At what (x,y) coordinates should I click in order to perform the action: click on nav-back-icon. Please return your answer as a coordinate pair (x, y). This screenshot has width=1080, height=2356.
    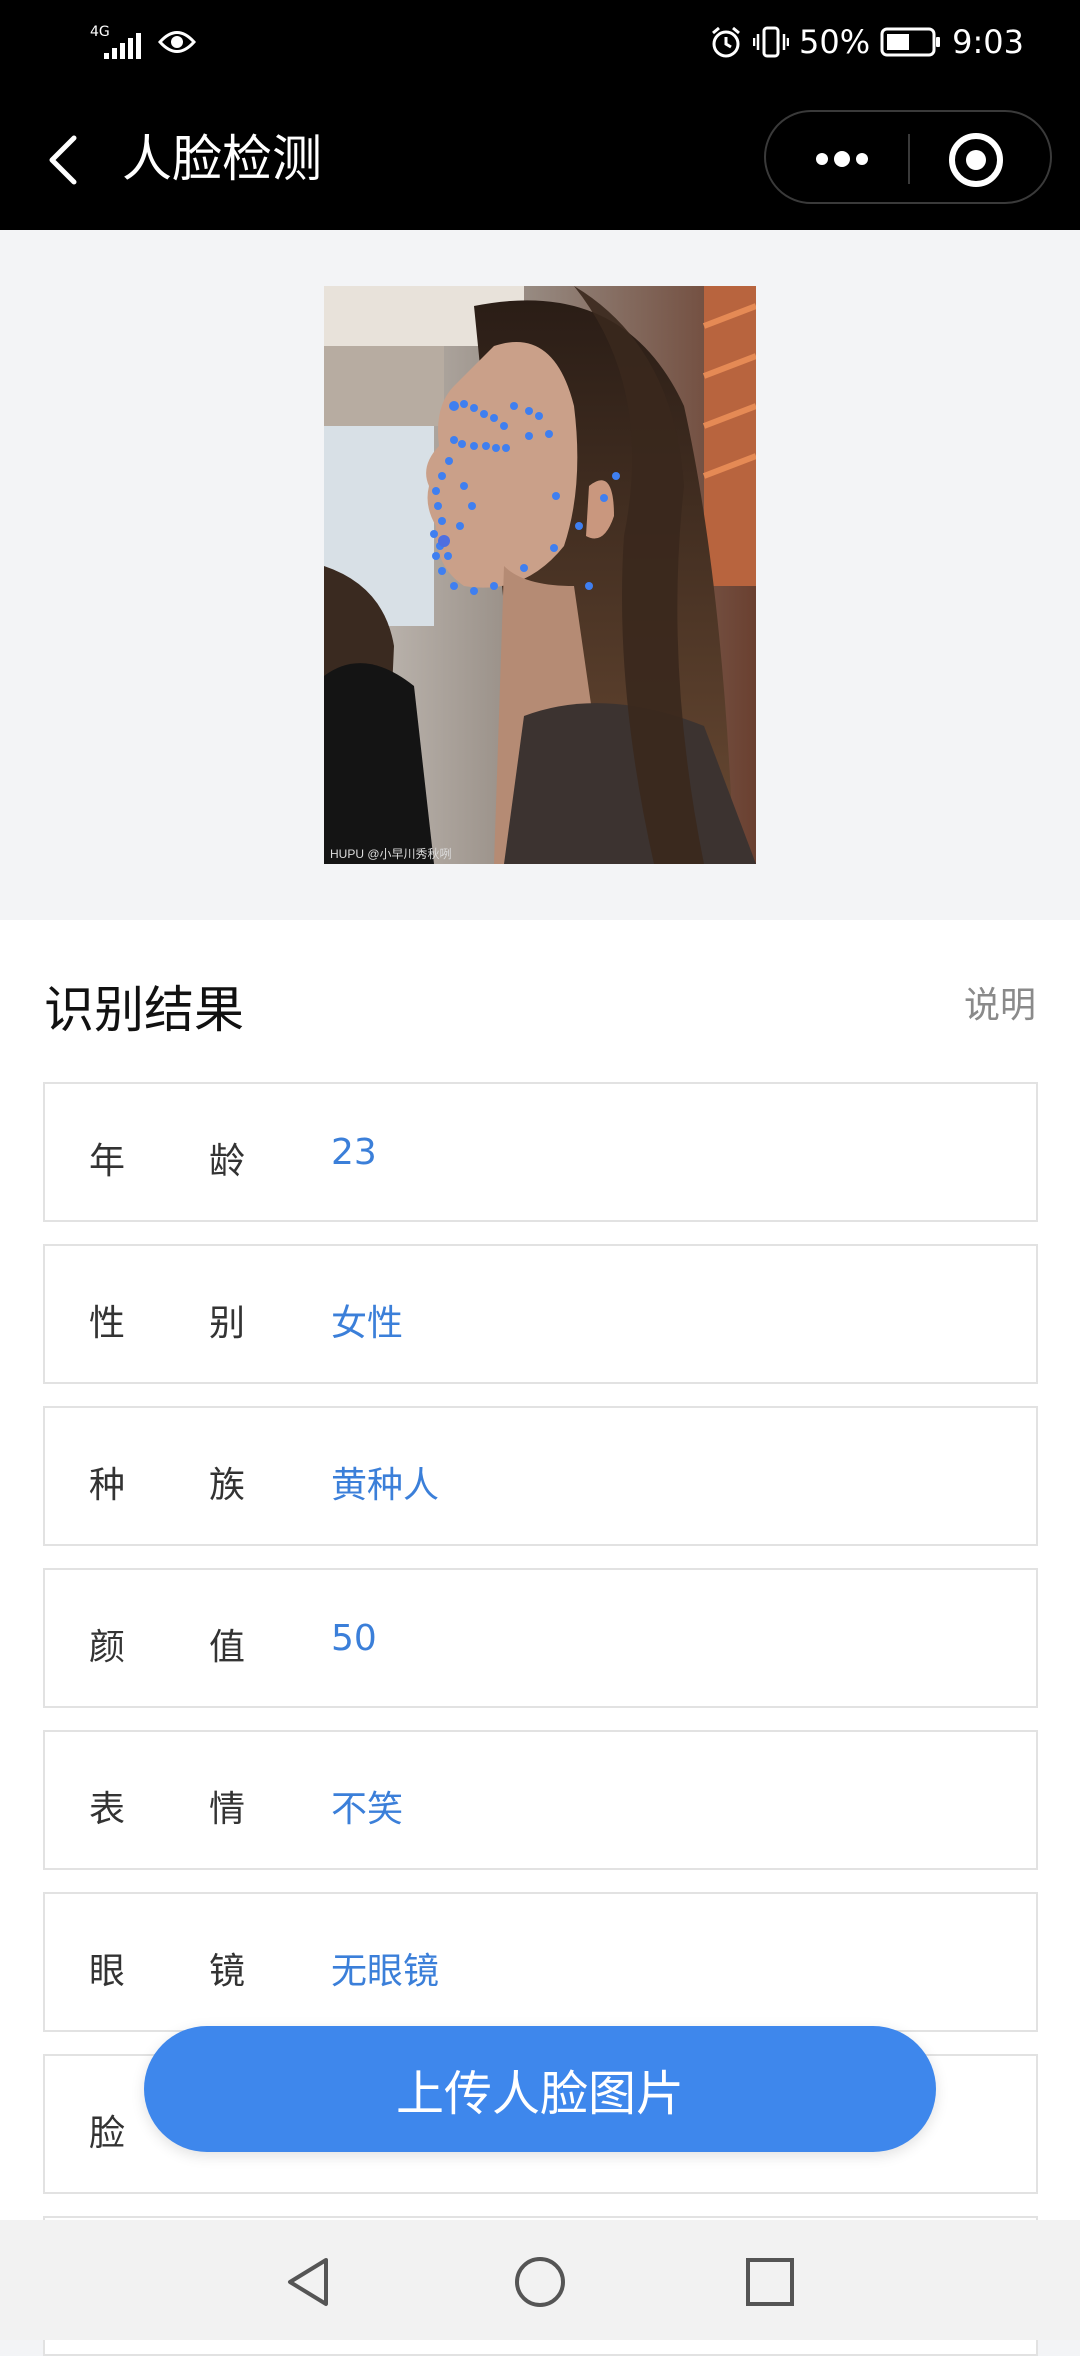
    Looking at the image, I should click on (308, 2282).